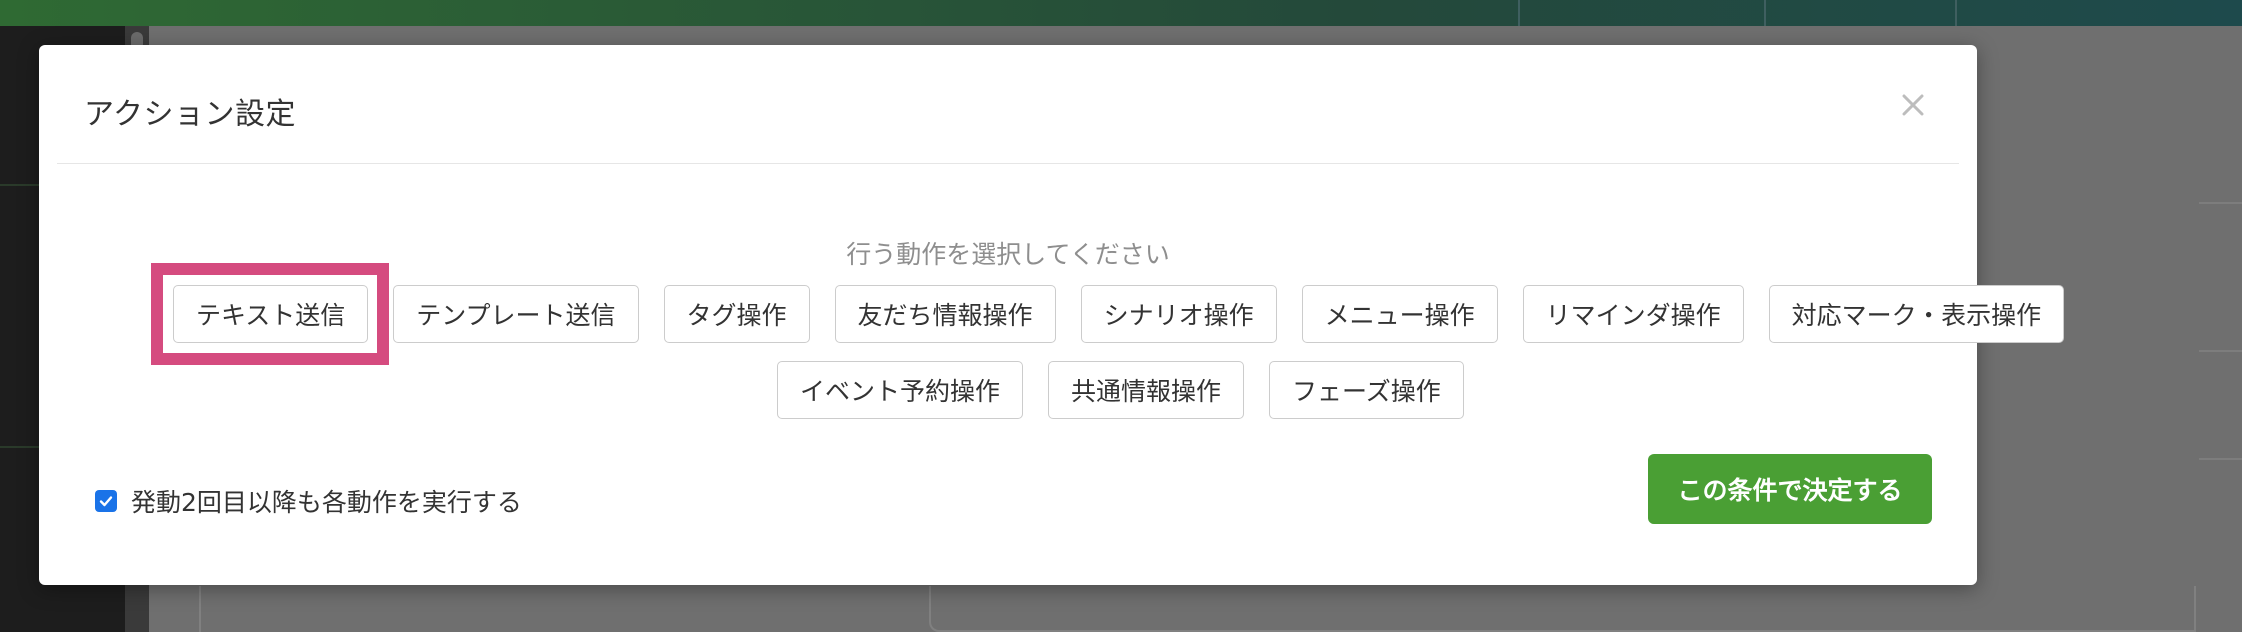 The width and height of the screenshot is (2242, 632). I want to click on action-mark-display-button: 対応マーク・表示操作, so click(1916, 314).